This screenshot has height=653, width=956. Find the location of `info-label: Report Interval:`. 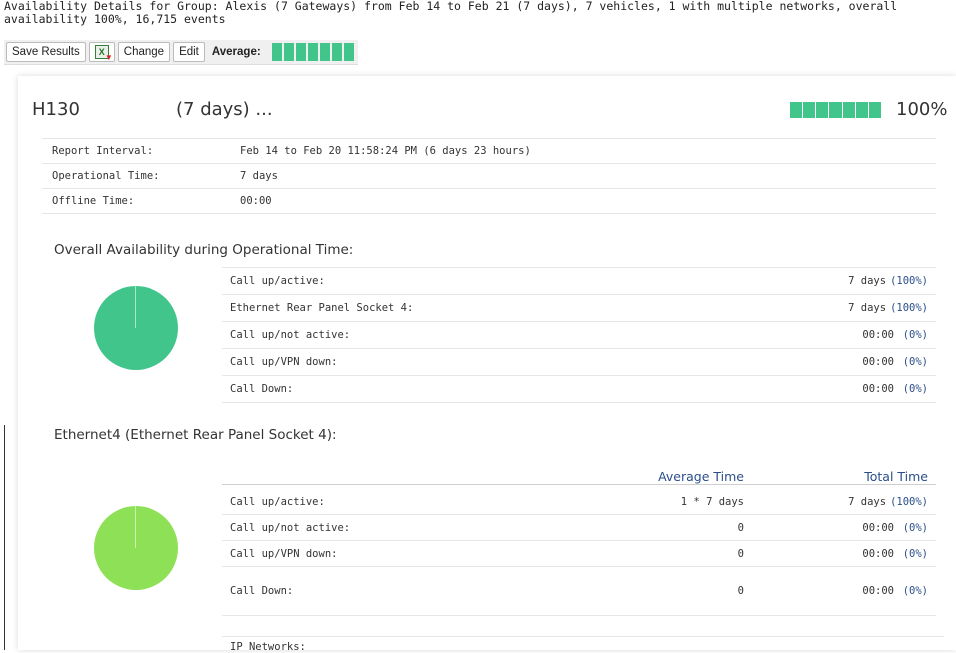

info-label: Report Interval: is located at coordinates (103, 151).